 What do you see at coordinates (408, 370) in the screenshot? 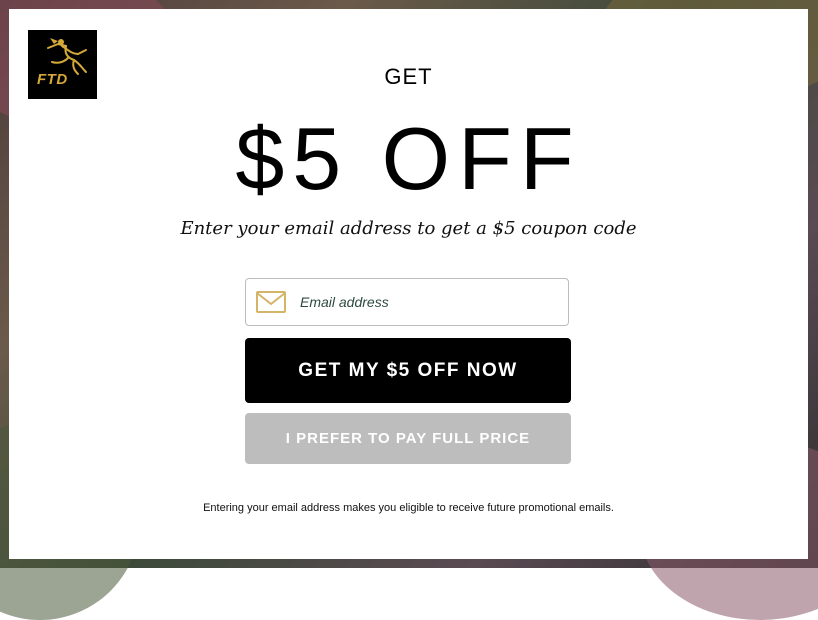
I see `get-offer-button: GET MY $5 OFF NOW` at bounding box center [408, 370].